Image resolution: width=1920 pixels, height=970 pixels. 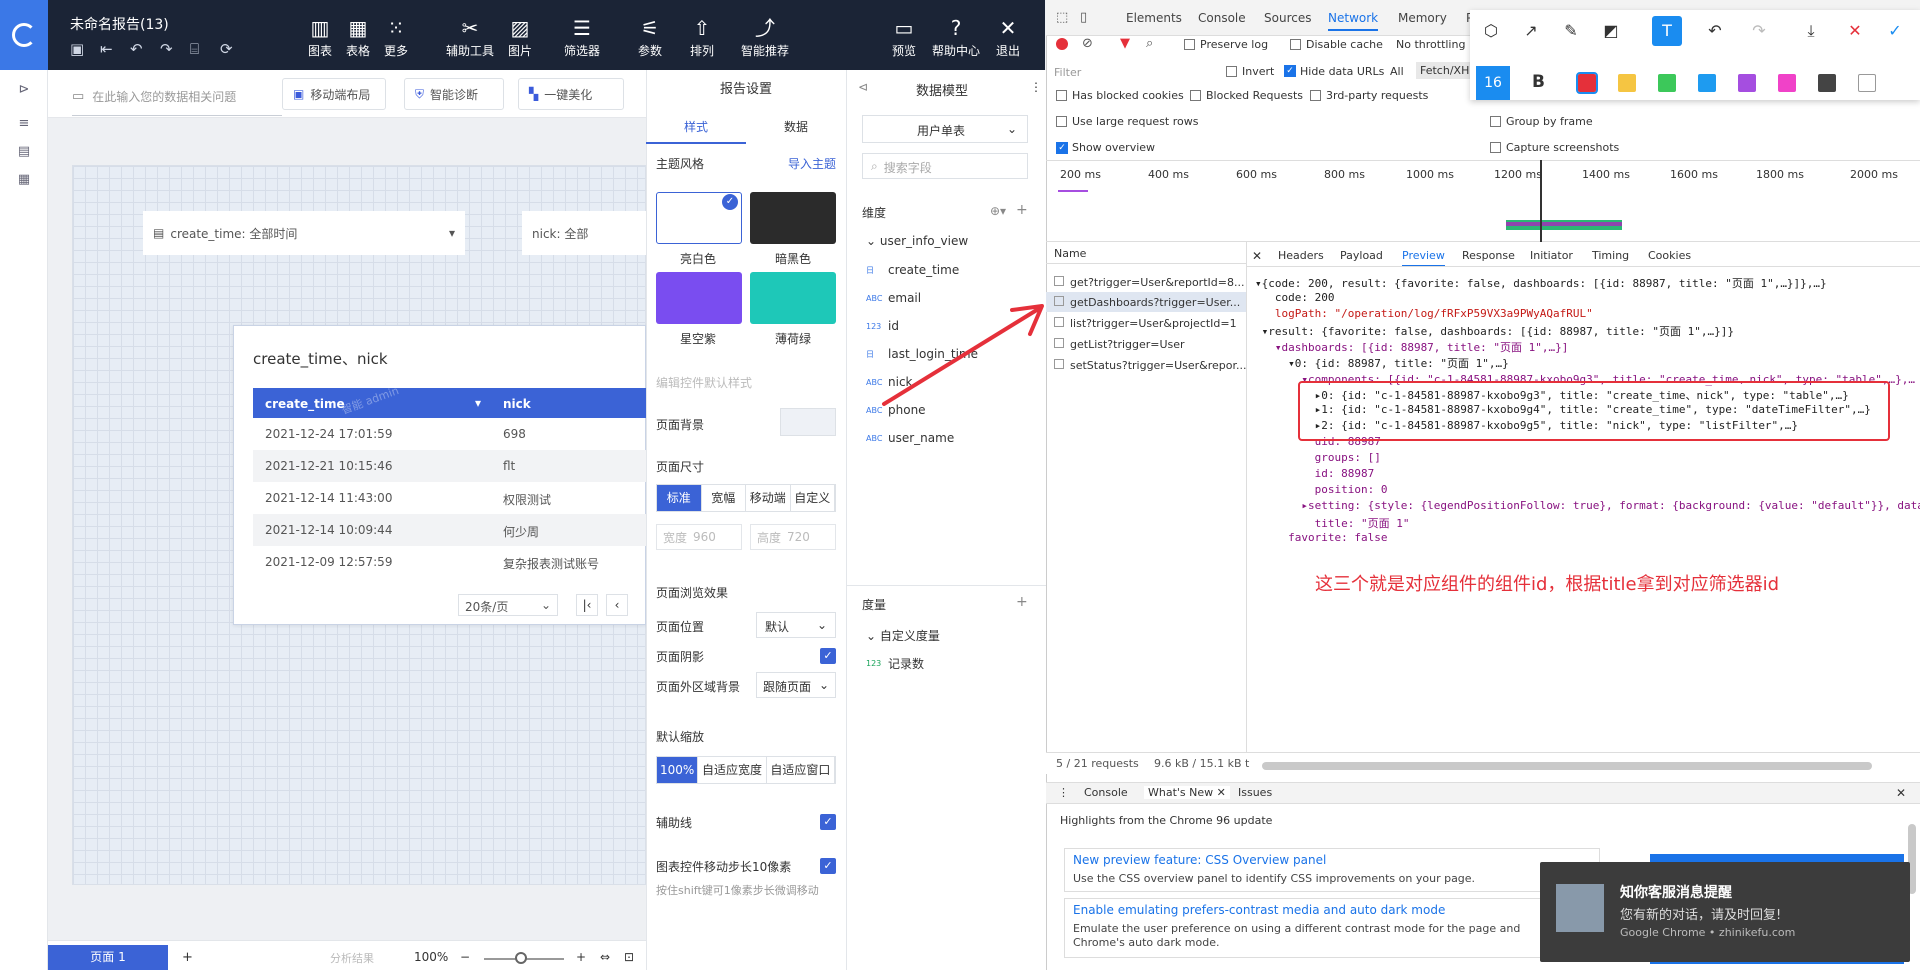 What do you see at coordinates (587, 605) in the screenshot?
I see `first-page-button: |‹` at bounding box center [587, 605].